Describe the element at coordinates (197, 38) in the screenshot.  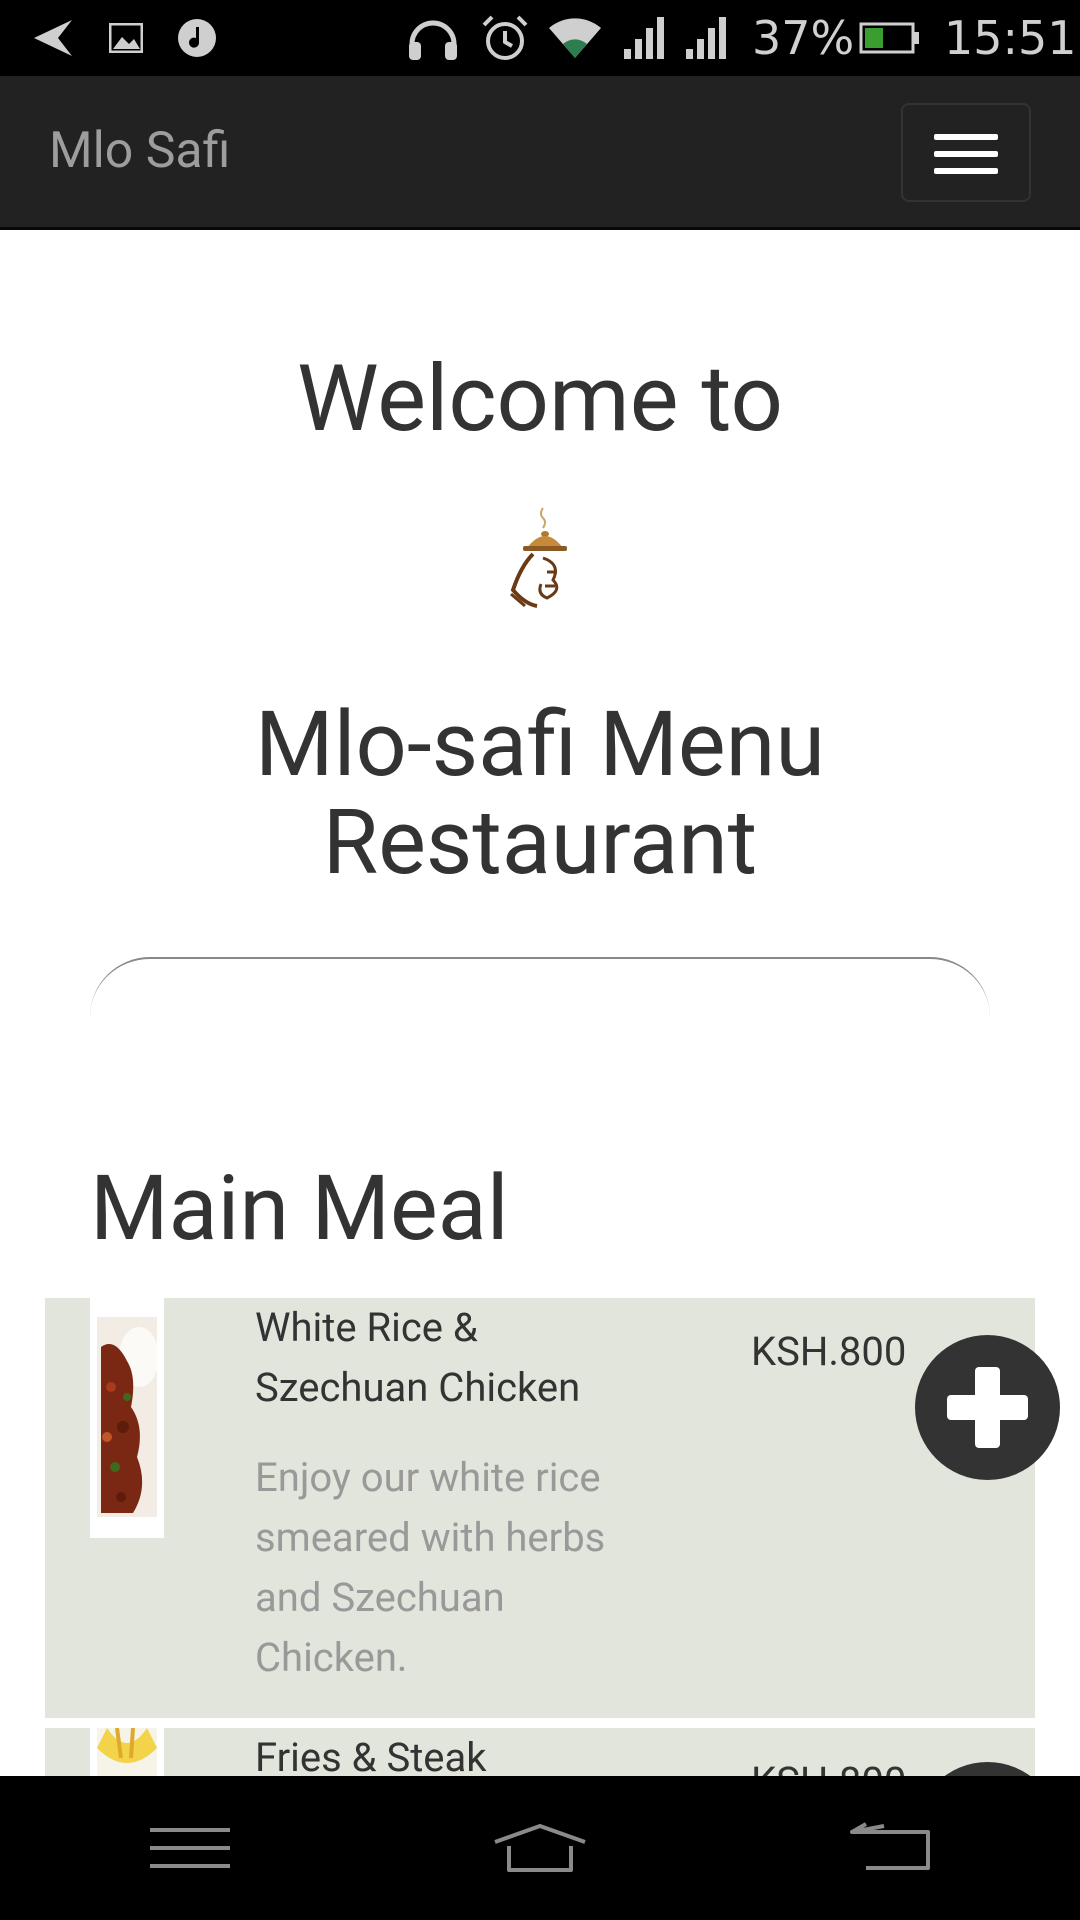
I see `music-icon` at that location.